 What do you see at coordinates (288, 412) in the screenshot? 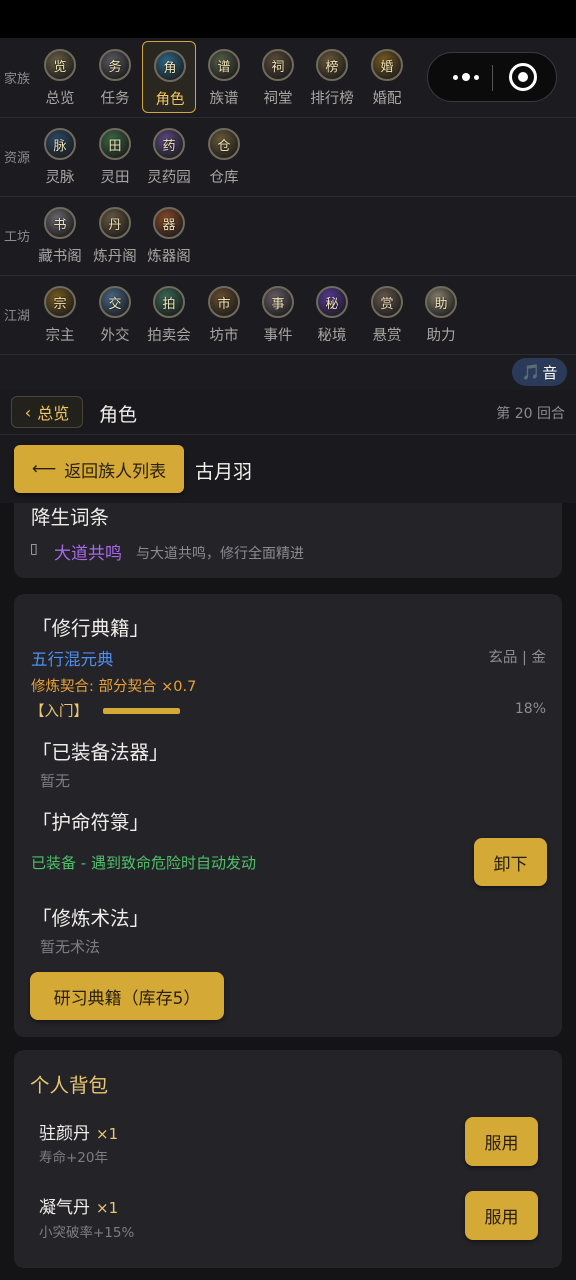
I see `sub-header: ‹ 总览 角色 第 20 回合` at bounding box center [288, 412].